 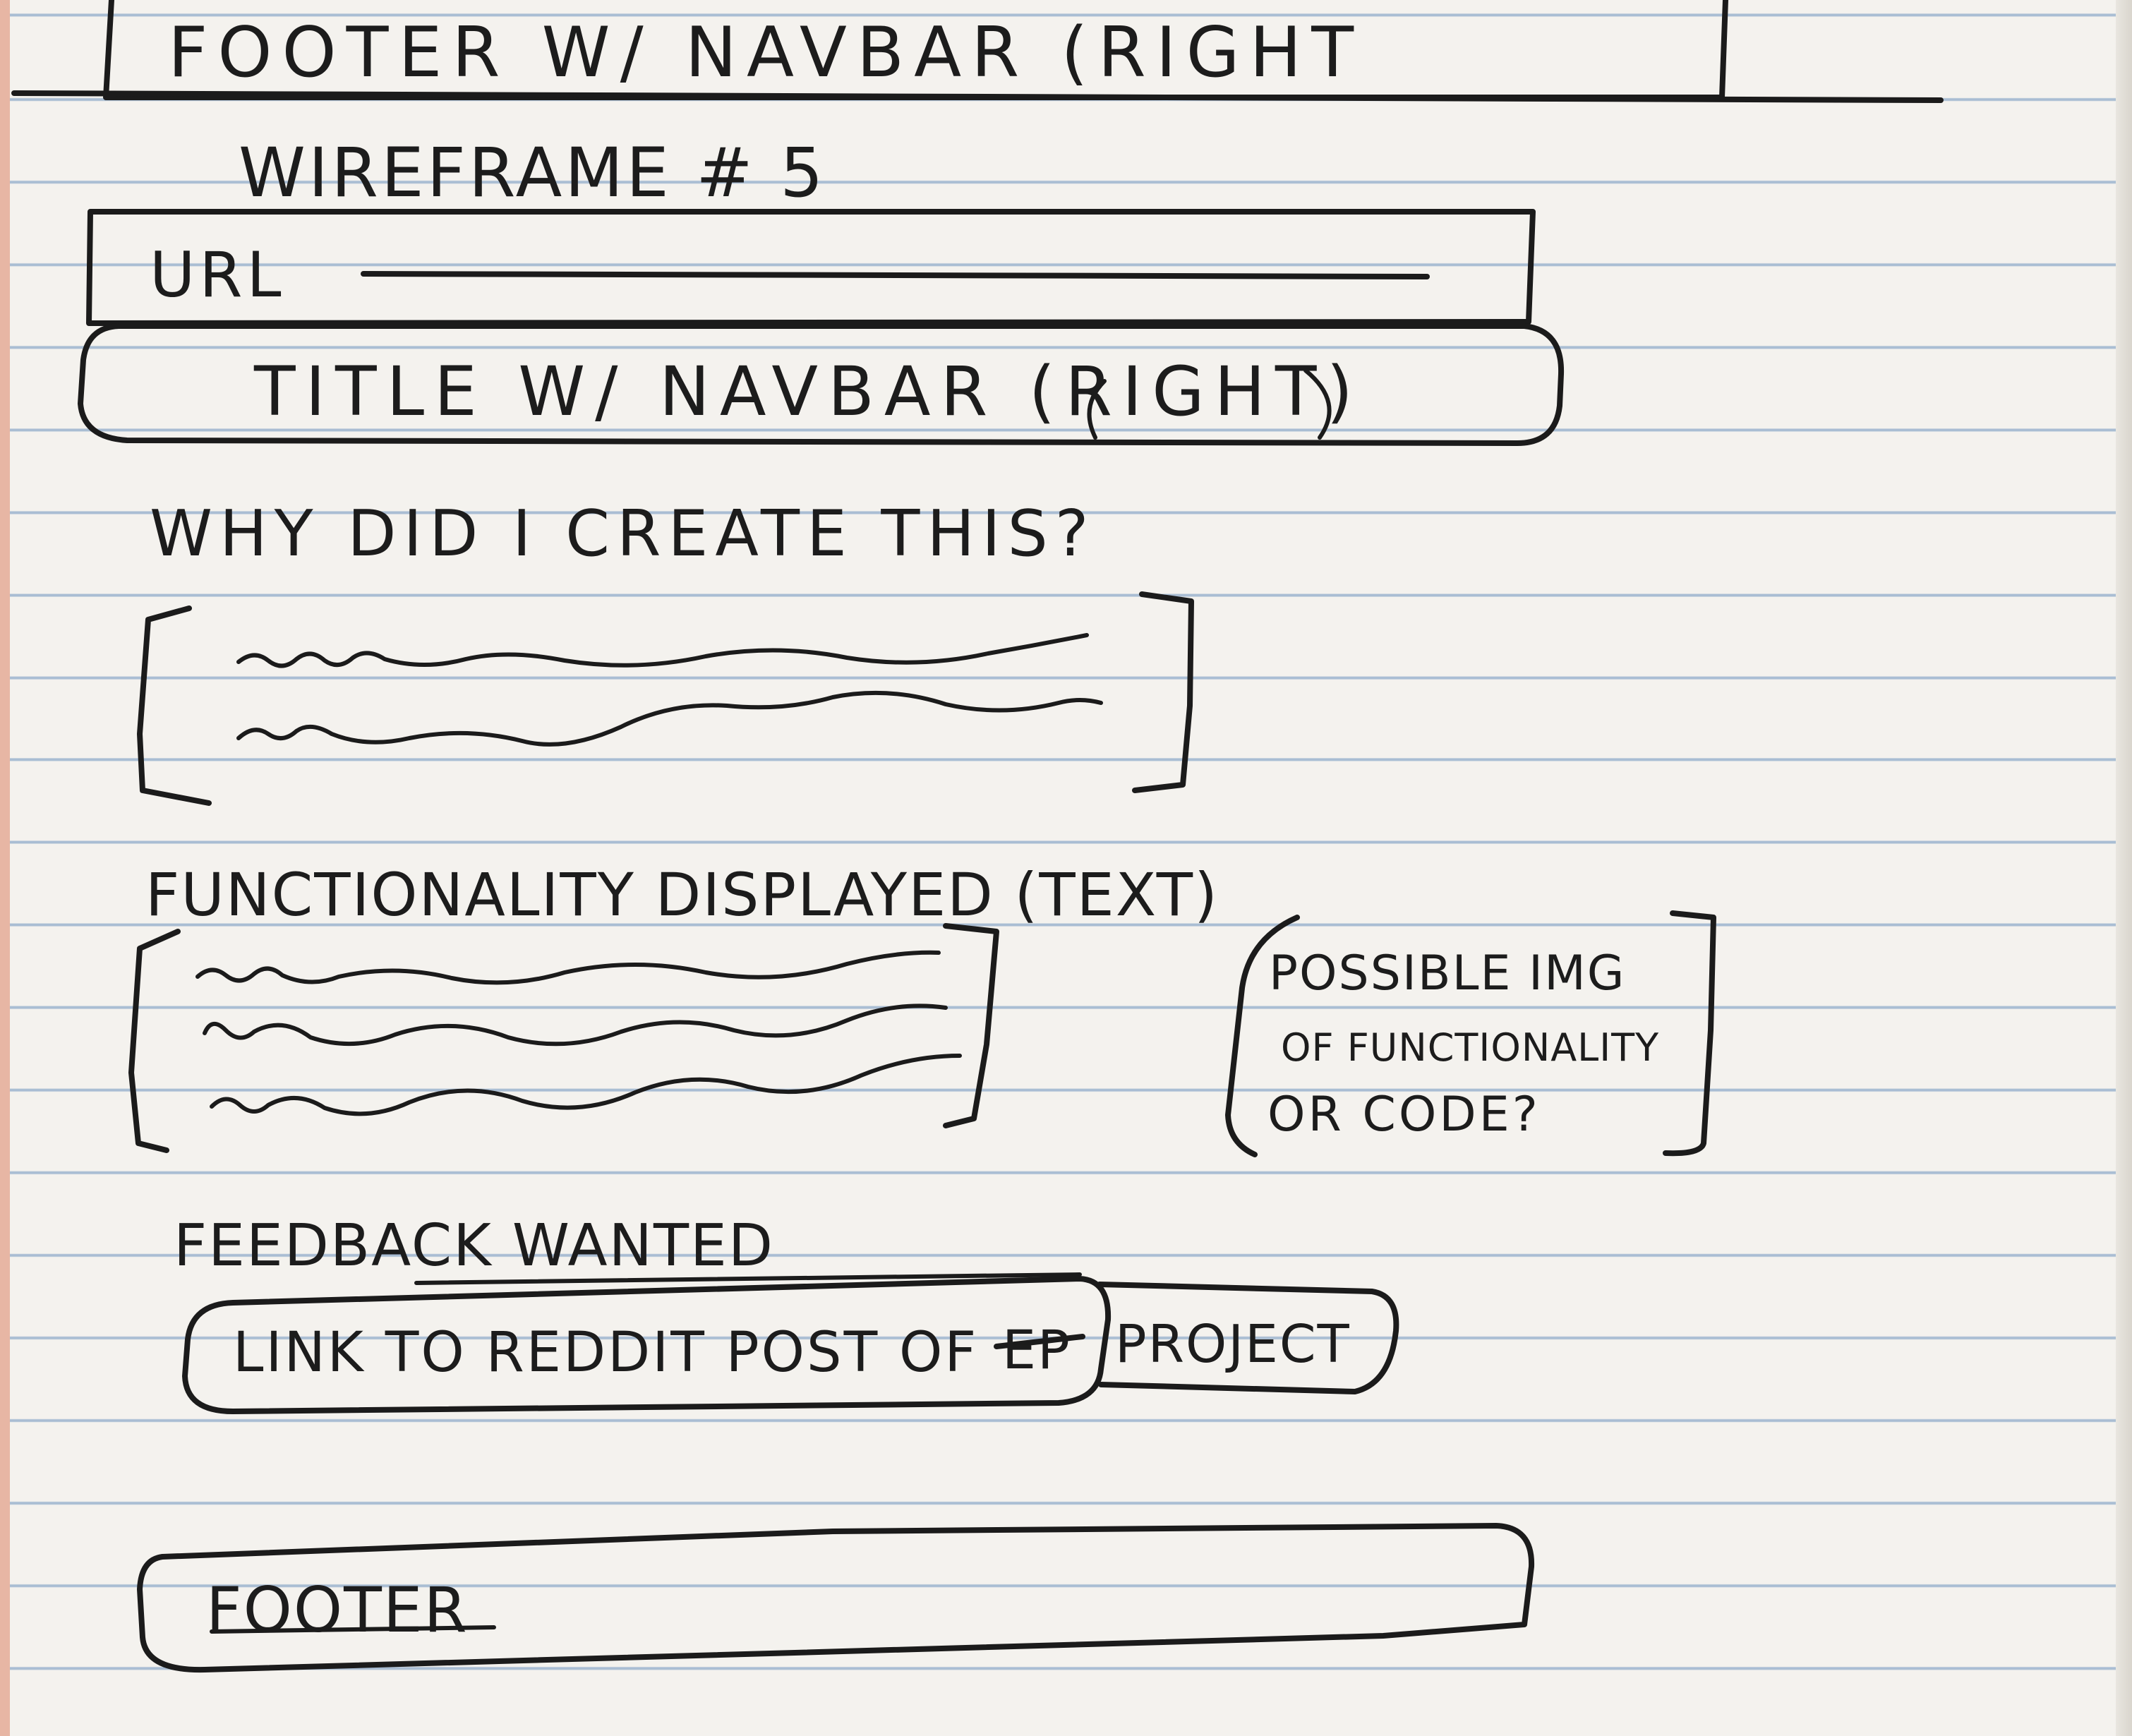 What do you see at coordinates (809, 391) in the screenshot?
I see `header-title-label: TITLE W/ NAVBAR (RIGHT)` at bounding box center [809, 391].